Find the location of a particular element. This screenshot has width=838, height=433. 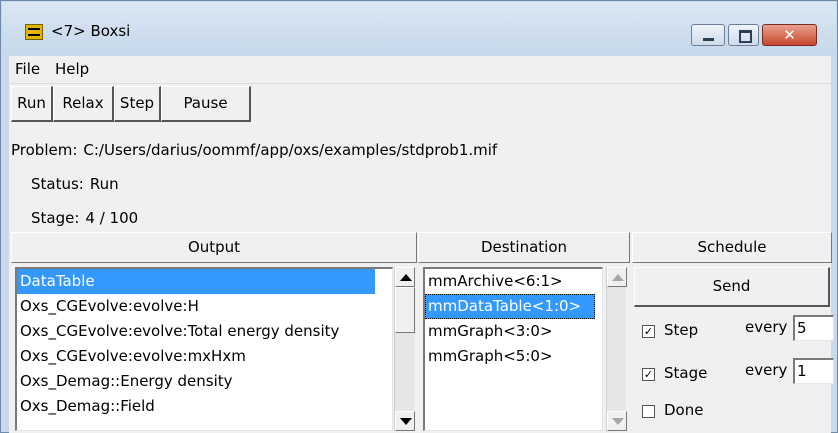

output-scroll-thumb is located at coordinates (405, 310).